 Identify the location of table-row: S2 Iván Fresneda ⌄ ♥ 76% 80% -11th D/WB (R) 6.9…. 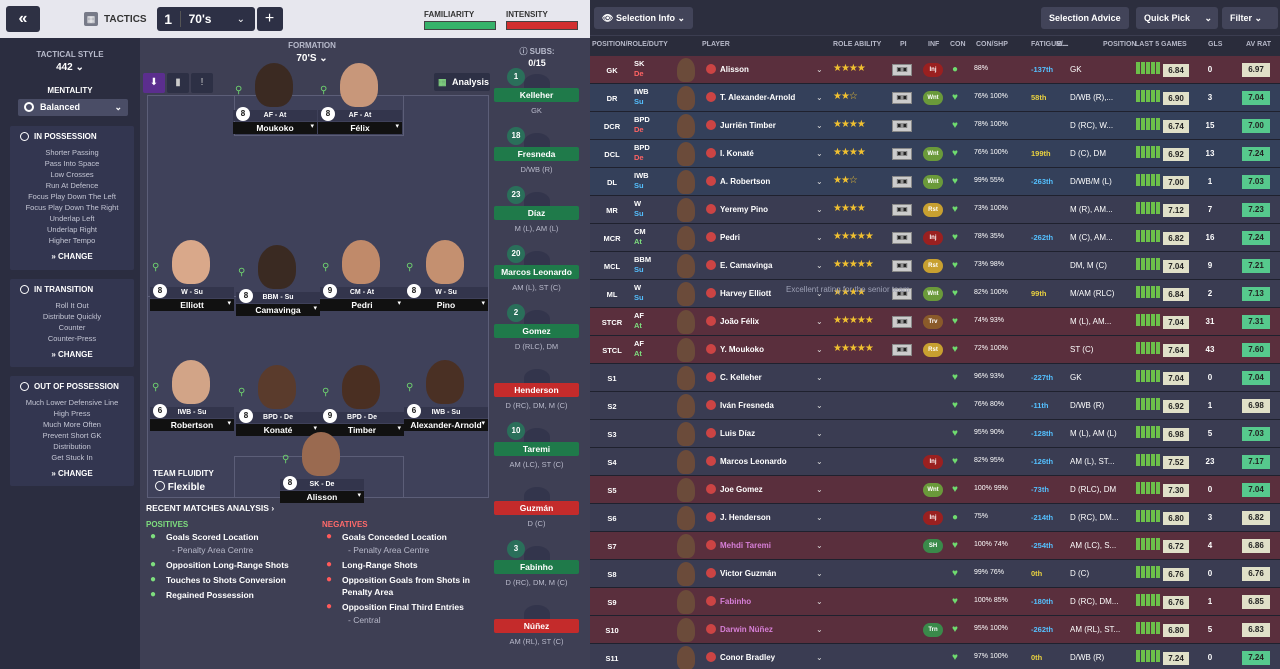
(935, 406).